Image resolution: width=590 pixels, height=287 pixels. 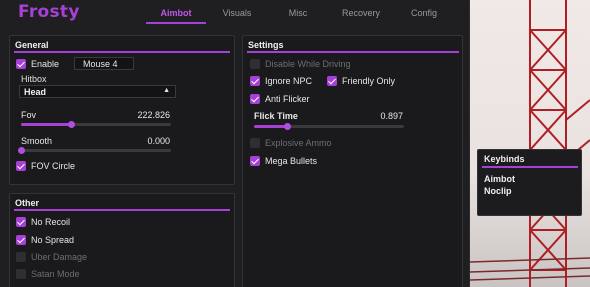 I want to click on tab-visuals: Visuals, so click(x=237, y=13).